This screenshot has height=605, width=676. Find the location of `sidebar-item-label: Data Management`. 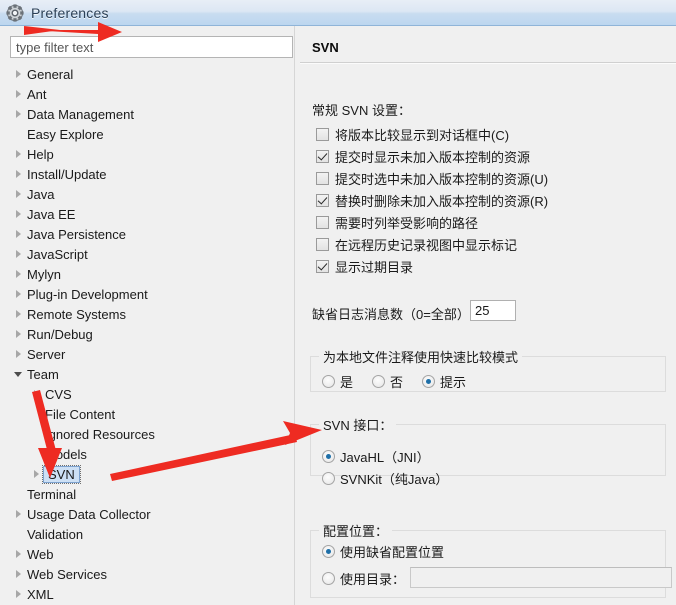

sidebar-item-label: Data Management is located at coordinates (80, 114).